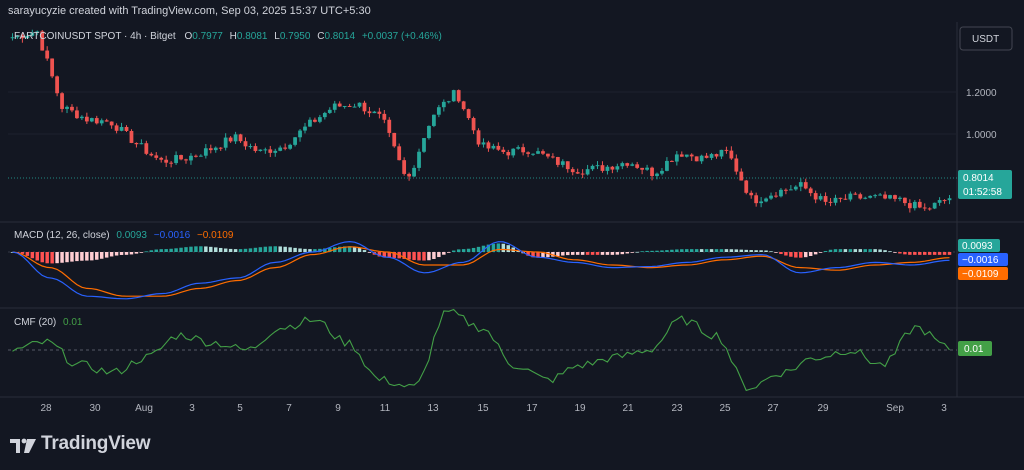  What do you see at coordinates (823, 408) in the screenshot?
I see `time-tick: 29` at bounding box center [823, 408].